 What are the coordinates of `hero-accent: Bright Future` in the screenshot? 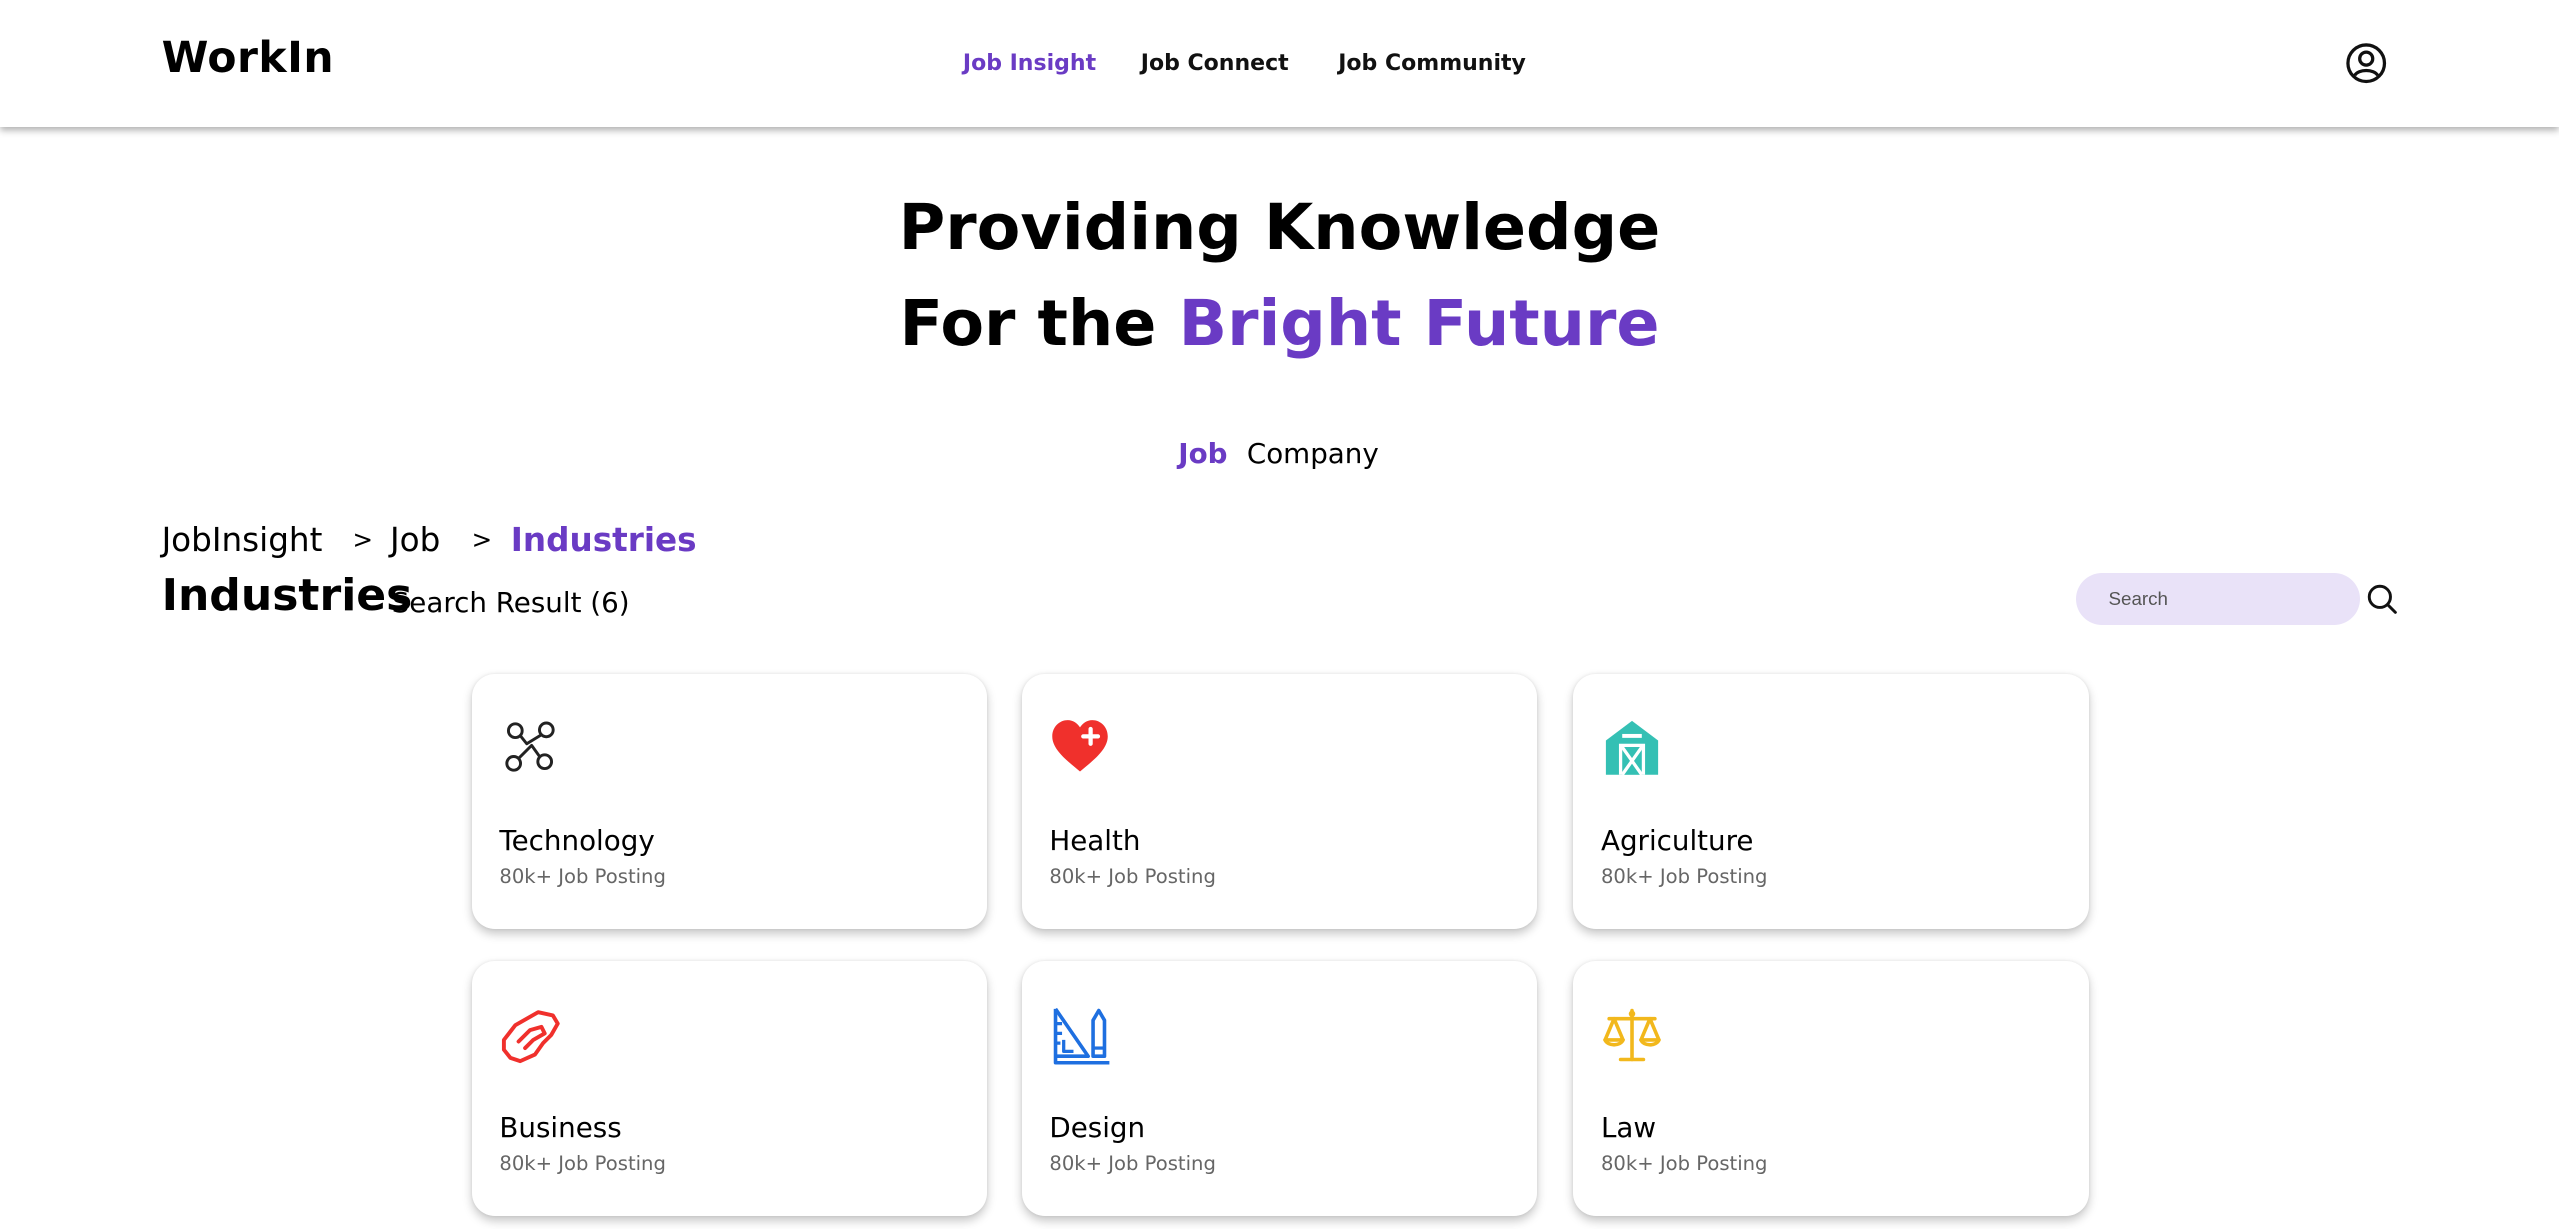 It's located at (1419, 324).